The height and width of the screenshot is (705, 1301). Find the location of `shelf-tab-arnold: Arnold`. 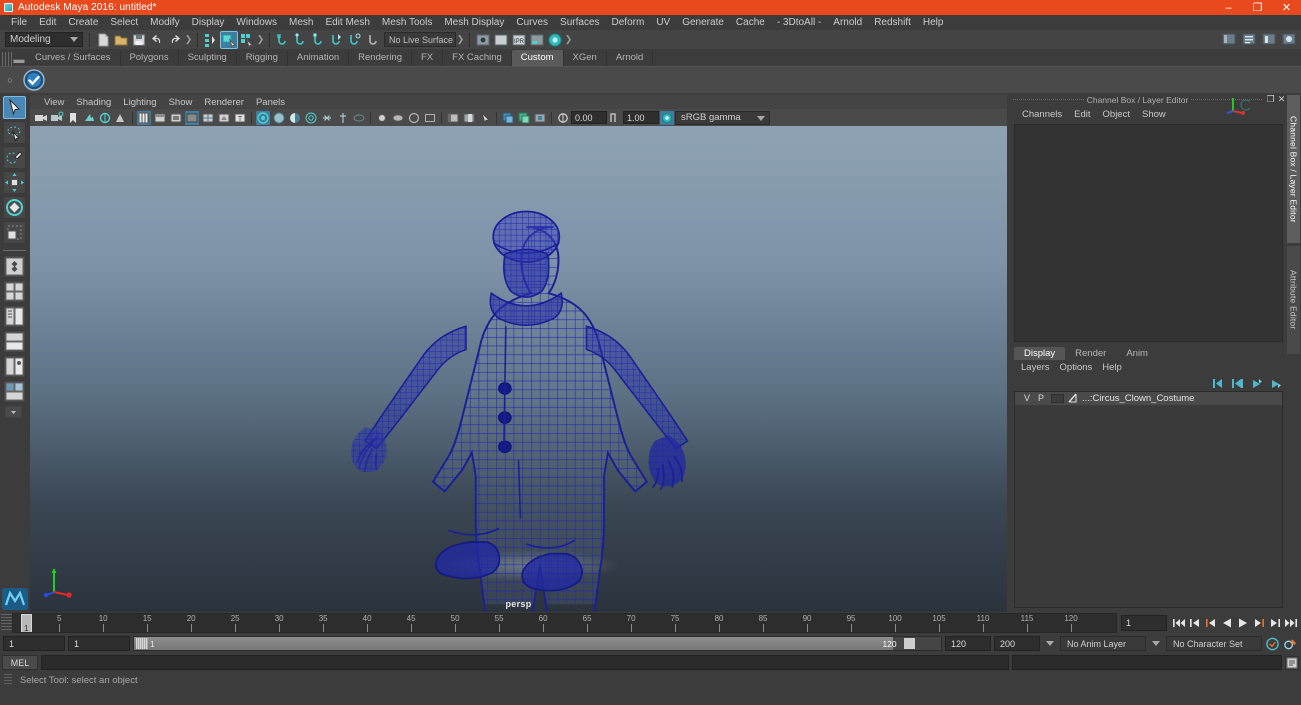

shelf-tab-arnold: Arnold is located at coordinates (630, 58).